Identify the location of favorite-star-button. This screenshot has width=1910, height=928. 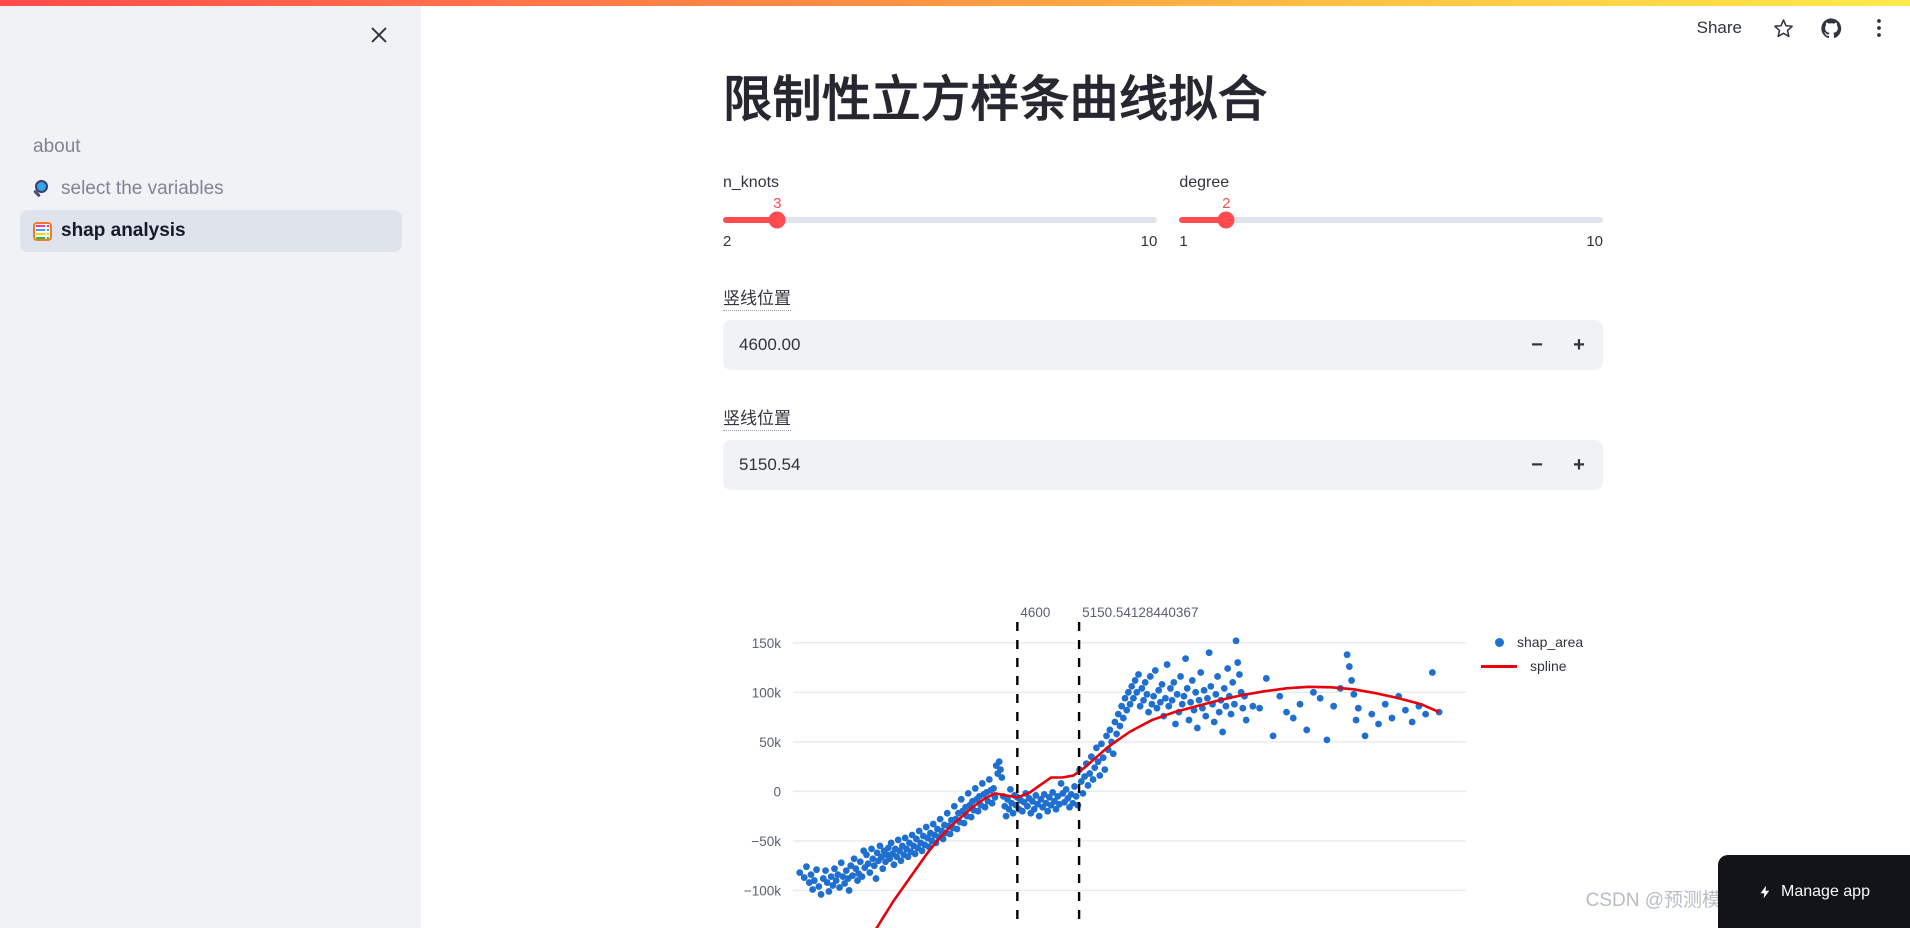
(1783, 28).